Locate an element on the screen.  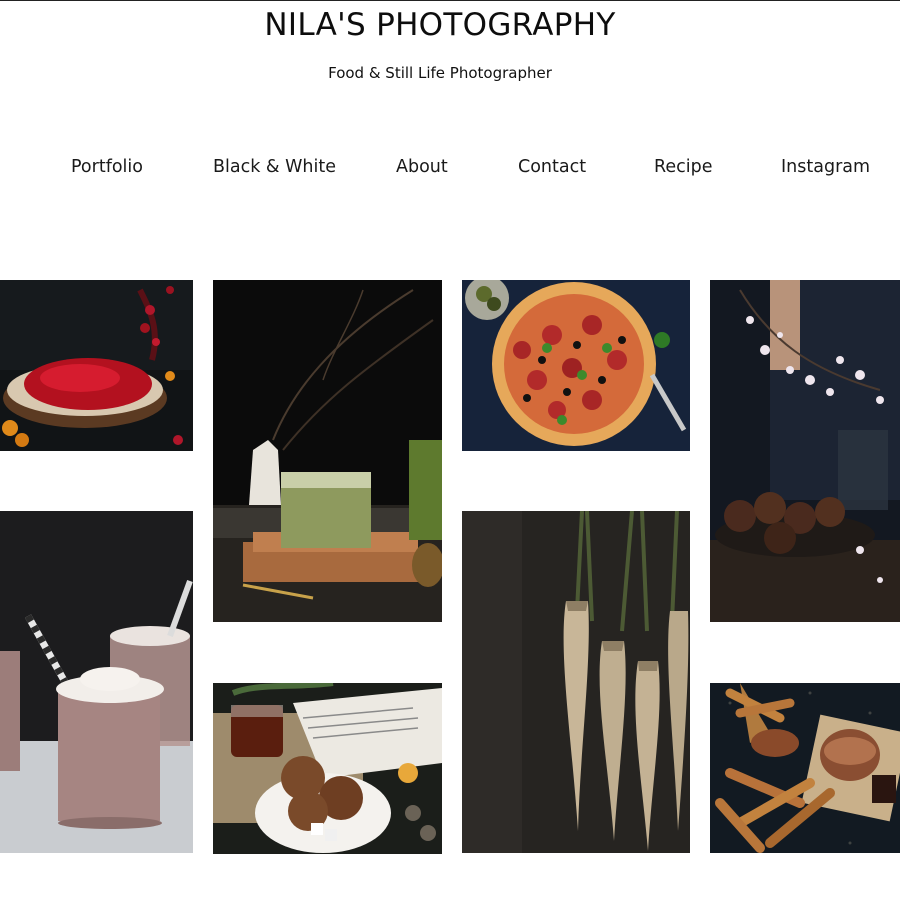
photo-churros is located at coordinates (805, 768).